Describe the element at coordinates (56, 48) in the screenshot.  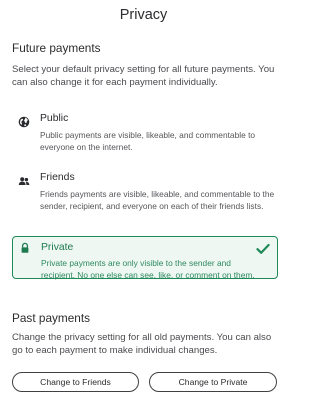
I see `future-payments-heading: Future payments` at that location.